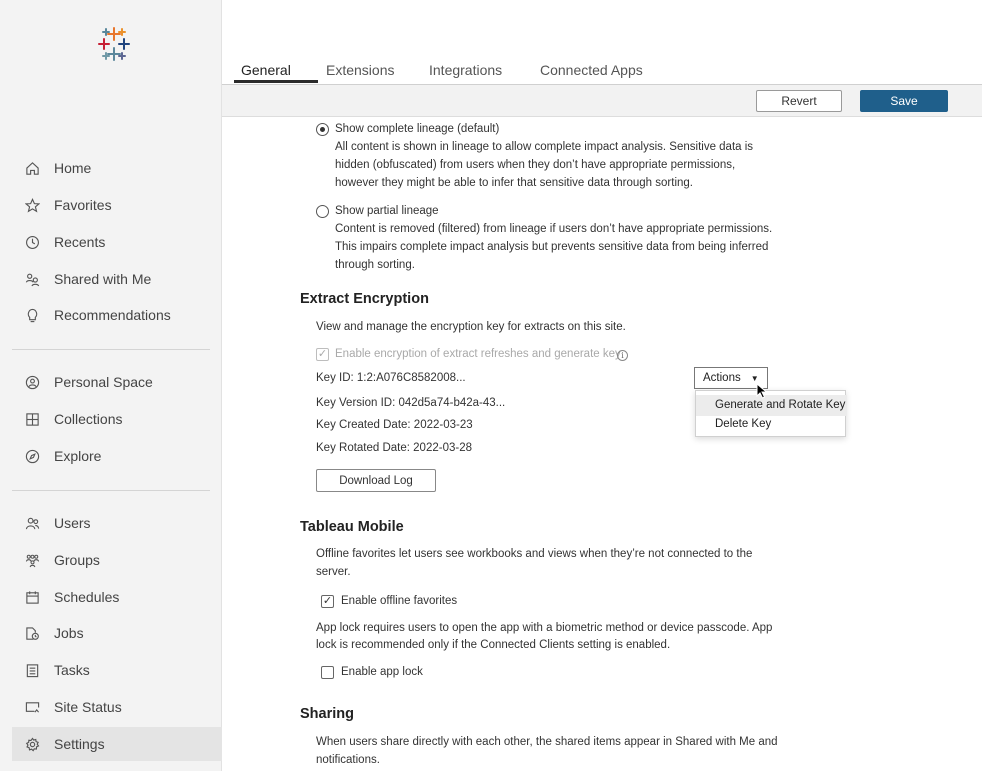 Image resolution: width=982 pixels, height=771 pixels. Describe the element at coordinates (394, 448) in the screenshot. I see `key-rotated-date: Key Rotated Date: 2022-03-28` at that location.